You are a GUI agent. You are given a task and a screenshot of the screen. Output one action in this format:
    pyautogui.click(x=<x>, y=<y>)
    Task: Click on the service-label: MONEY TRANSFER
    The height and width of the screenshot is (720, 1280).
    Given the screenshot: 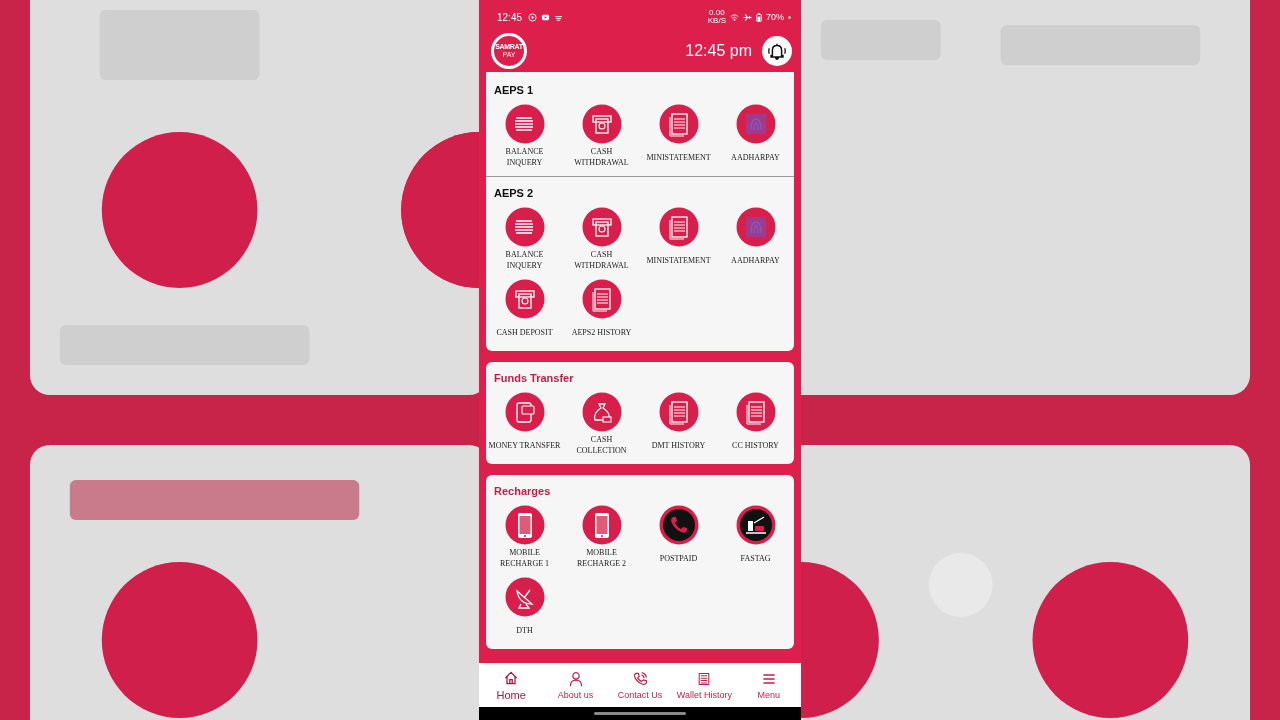 What is the action you would take?
    pyautogui.click(x=524, y=445)
    